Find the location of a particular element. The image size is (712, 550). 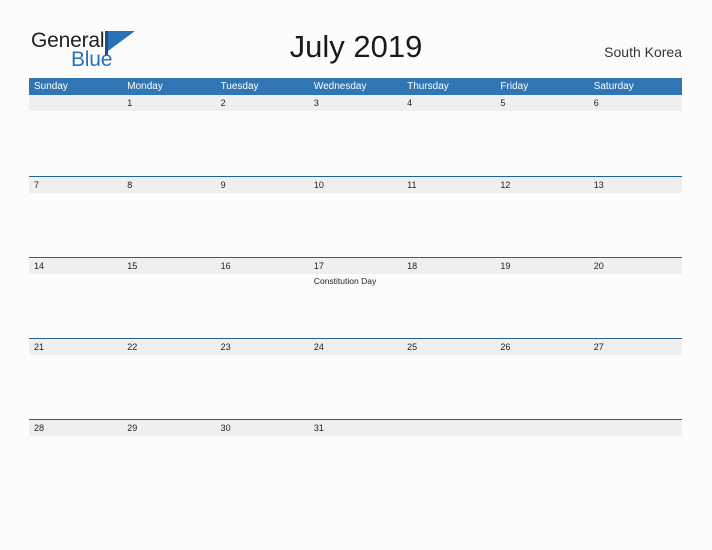

weekday-header-tuesday: Tuesday is located at coordinates (239, 86).